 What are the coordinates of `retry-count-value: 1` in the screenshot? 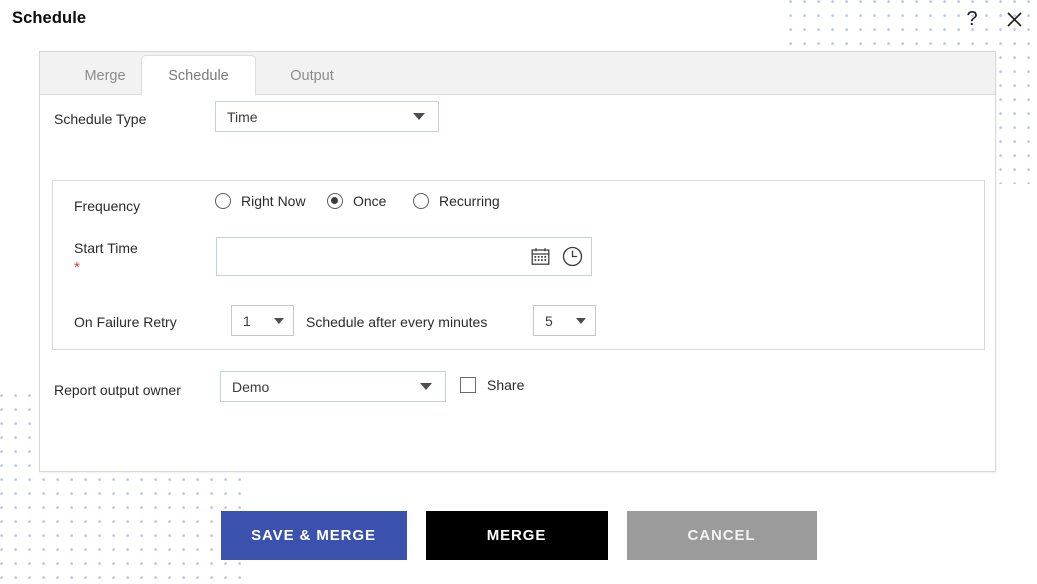 It's located at (247, 320).